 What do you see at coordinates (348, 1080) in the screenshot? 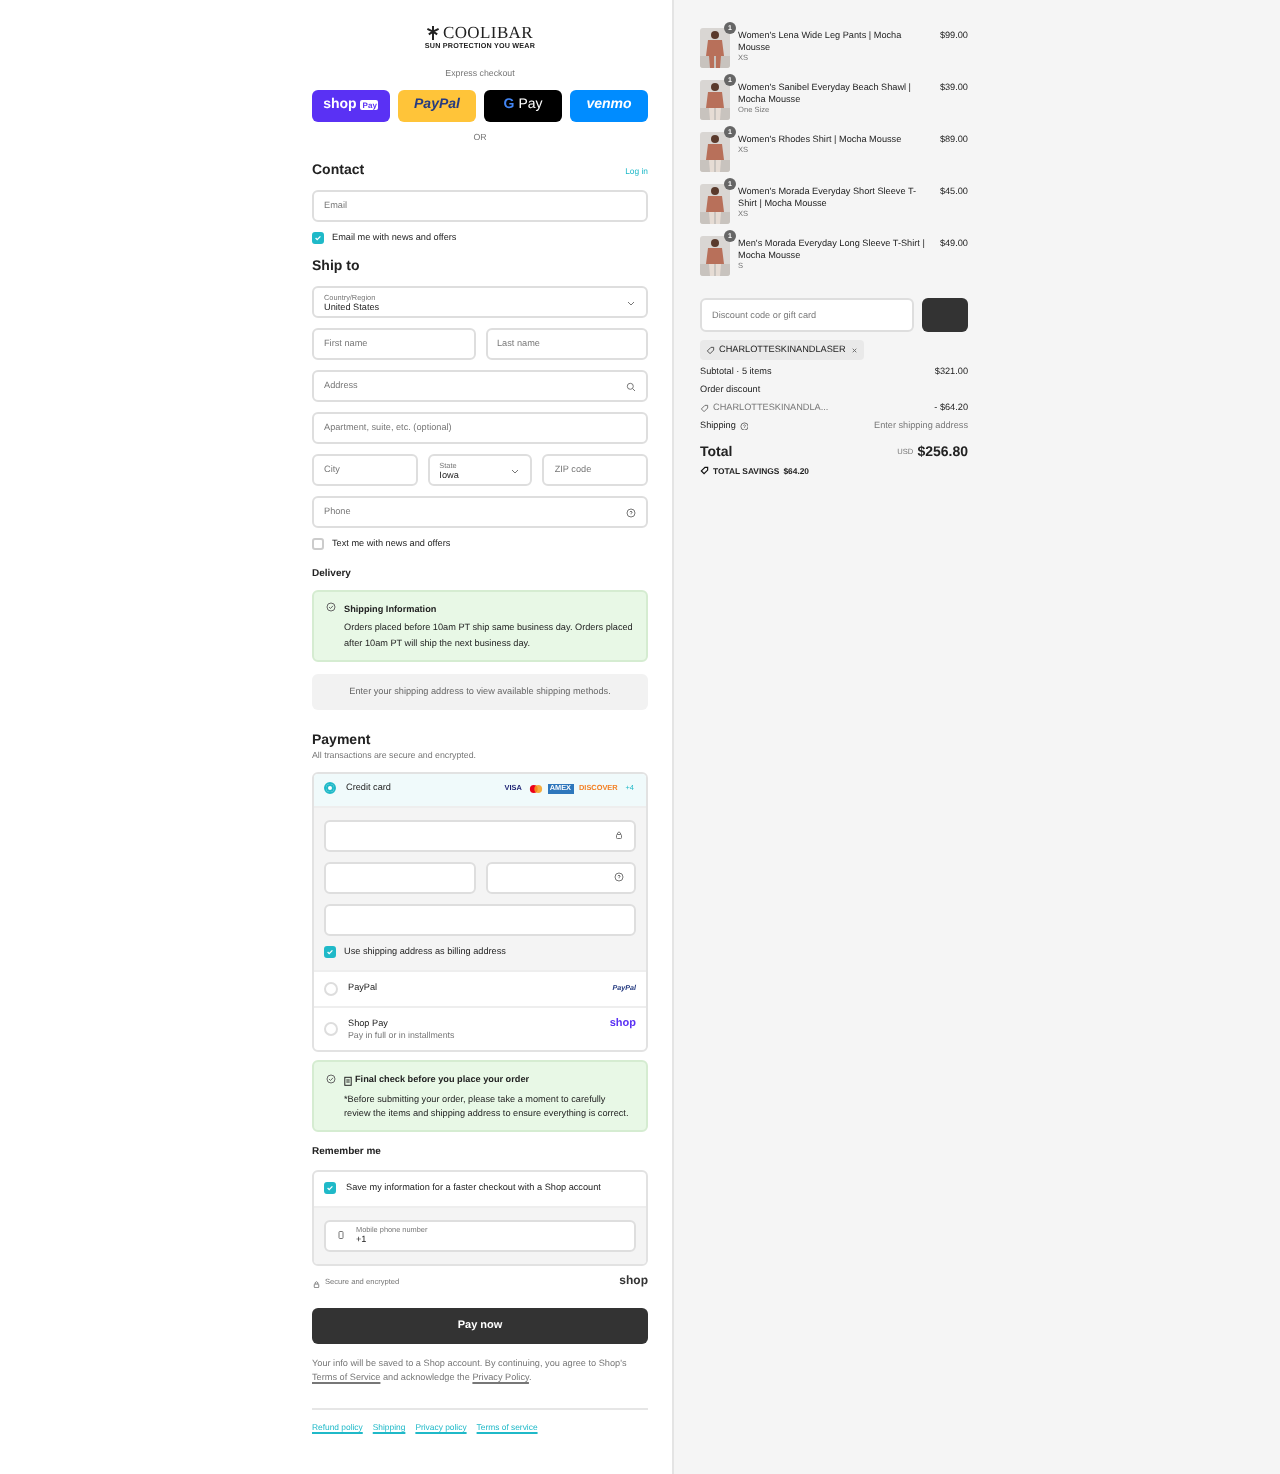
I see `clipboard-icon` at bounding box center [348, 1080].